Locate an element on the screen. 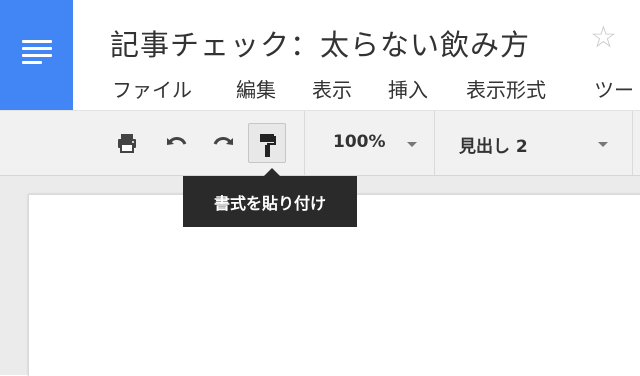 This screenshot has height=376, width=640. print-button is located at coordinates (127, 143).